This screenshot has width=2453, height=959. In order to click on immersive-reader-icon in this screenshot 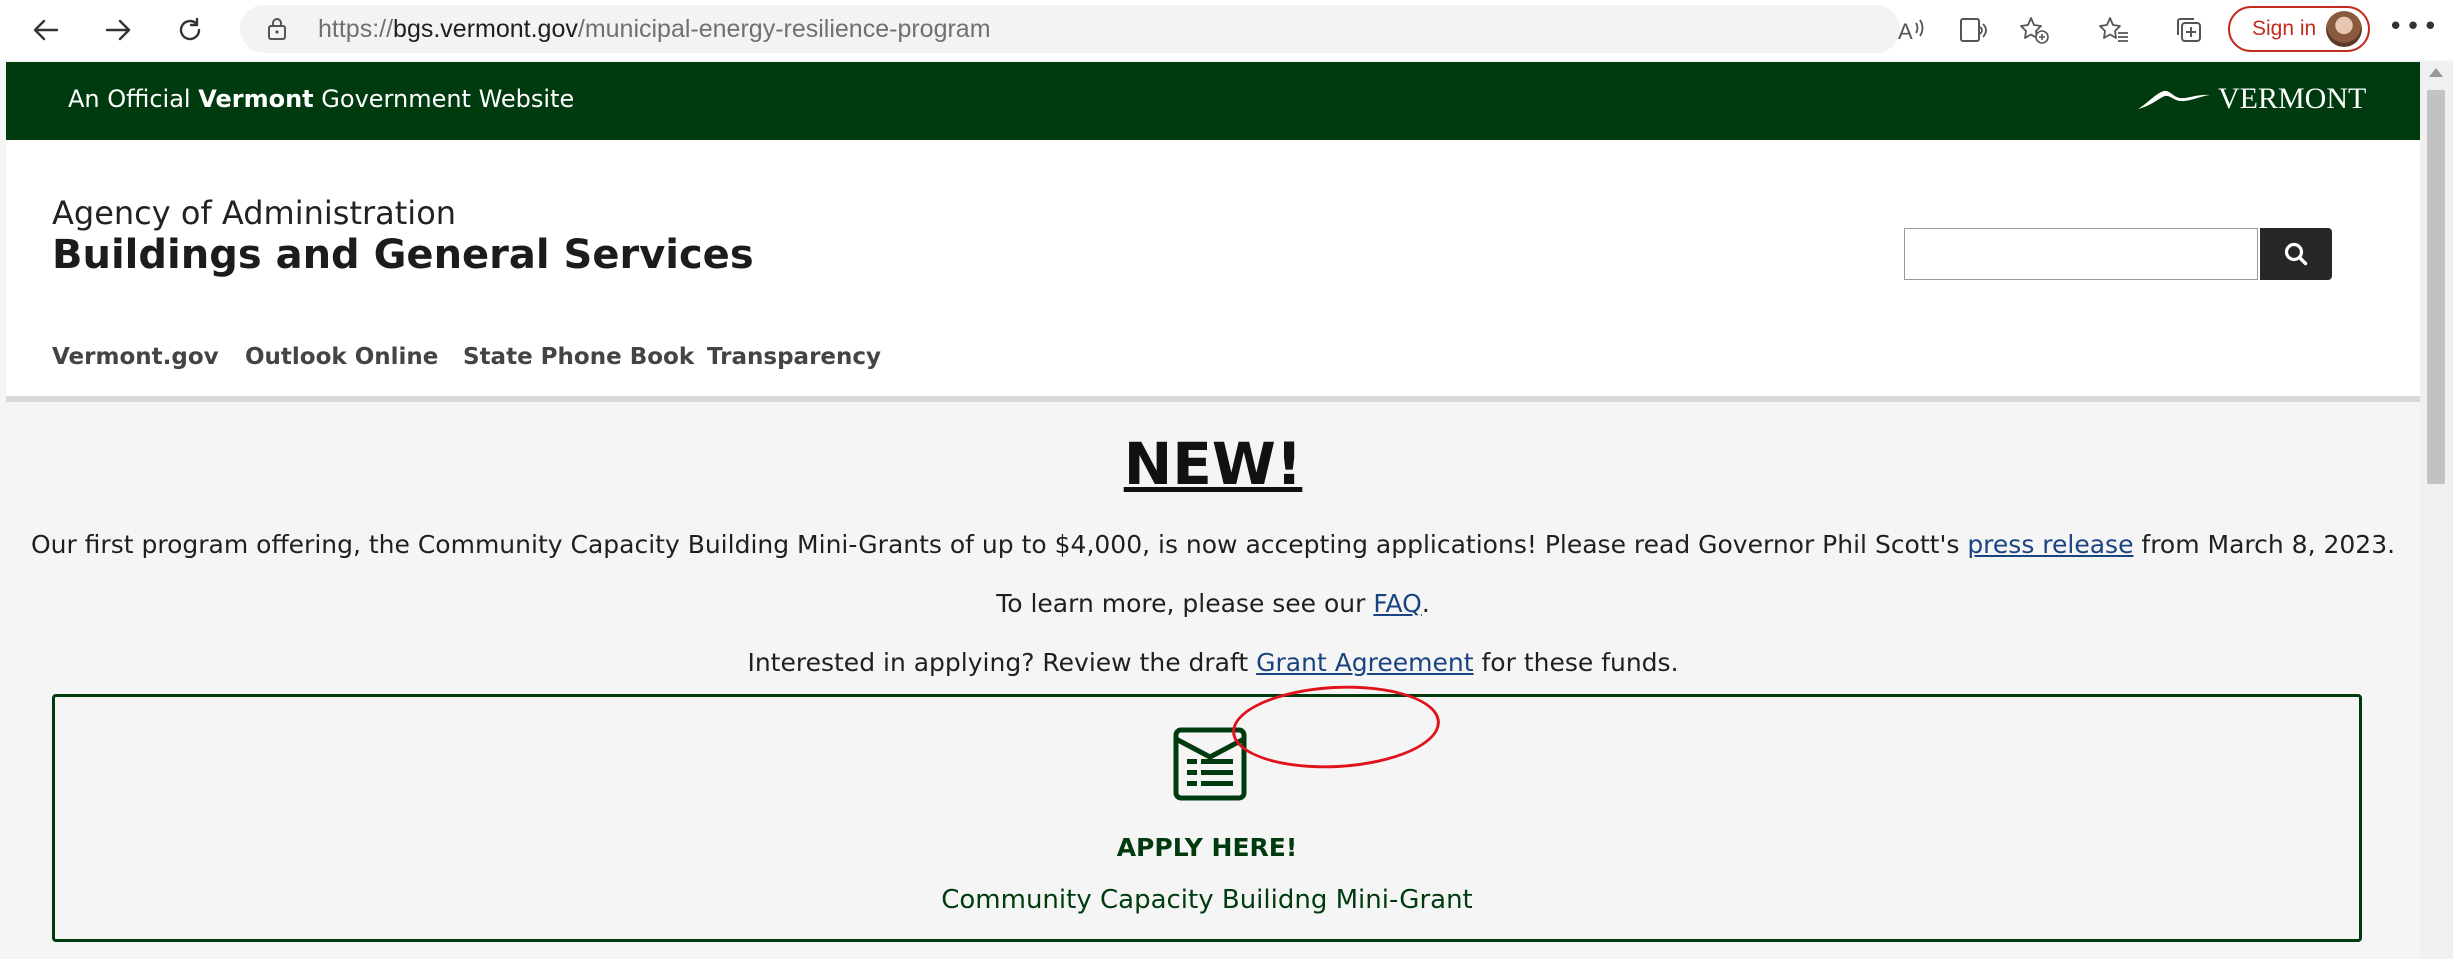, I will do `click(1973, 30)`.